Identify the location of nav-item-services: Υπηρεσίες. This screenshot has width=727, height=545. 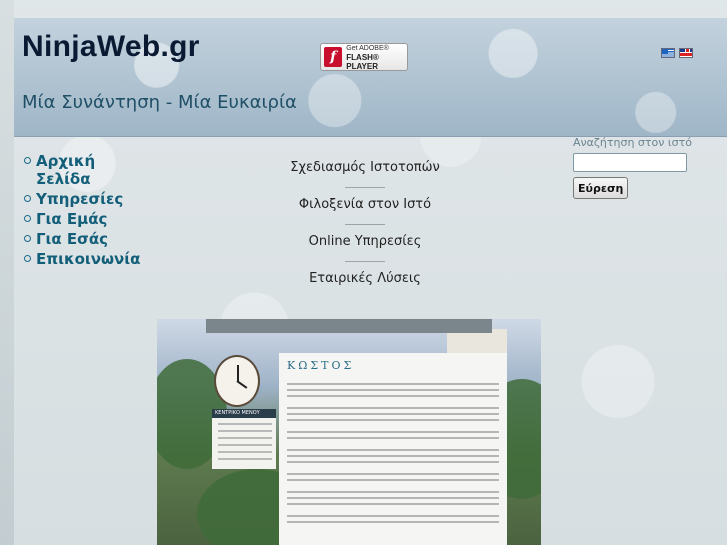
(75, 199).